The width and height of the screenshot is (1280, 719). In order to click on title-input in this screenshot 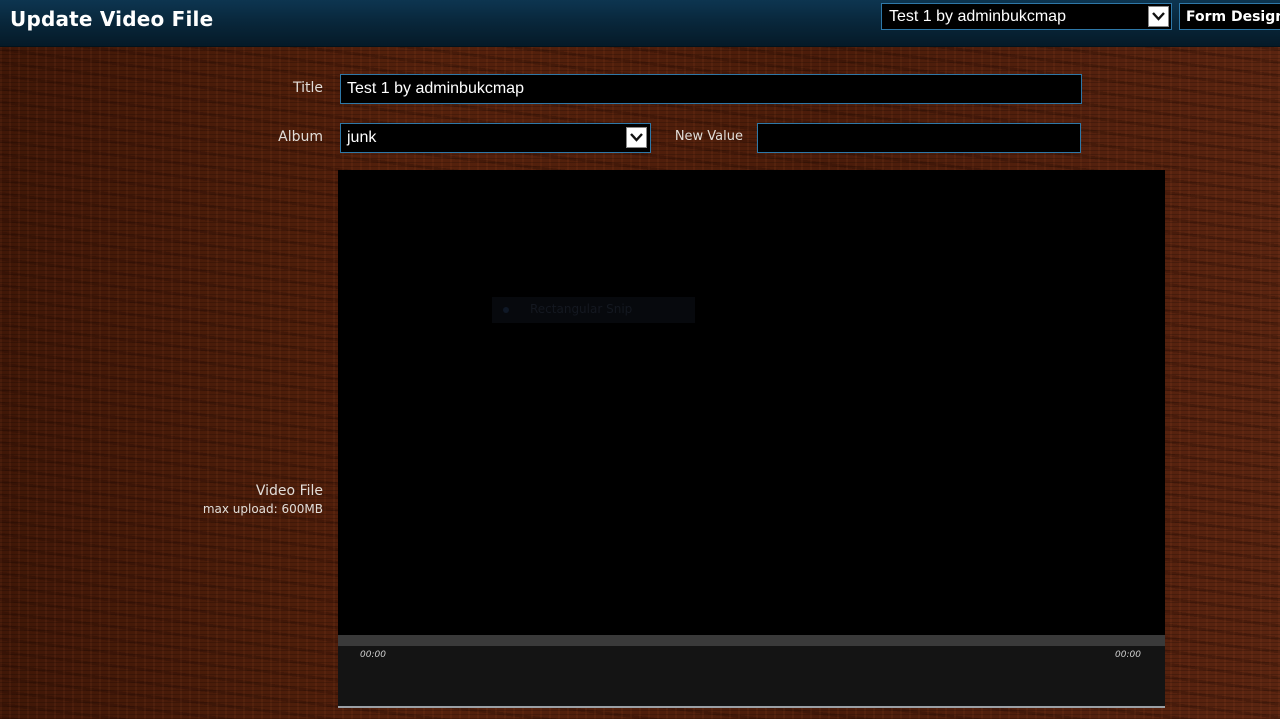, I will do `click(711, 89)`.